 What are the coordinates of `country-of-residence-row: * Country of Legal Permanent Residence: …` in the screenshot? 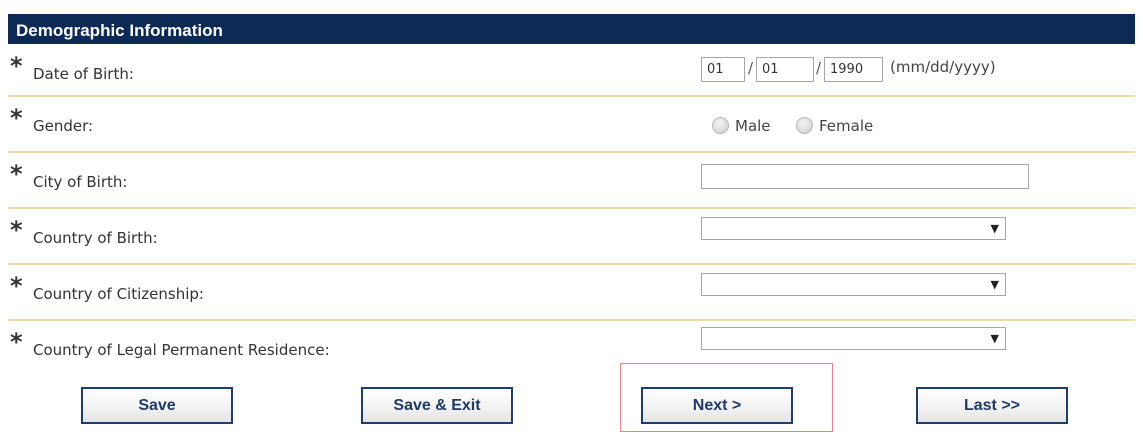 It's located at (571, 349).